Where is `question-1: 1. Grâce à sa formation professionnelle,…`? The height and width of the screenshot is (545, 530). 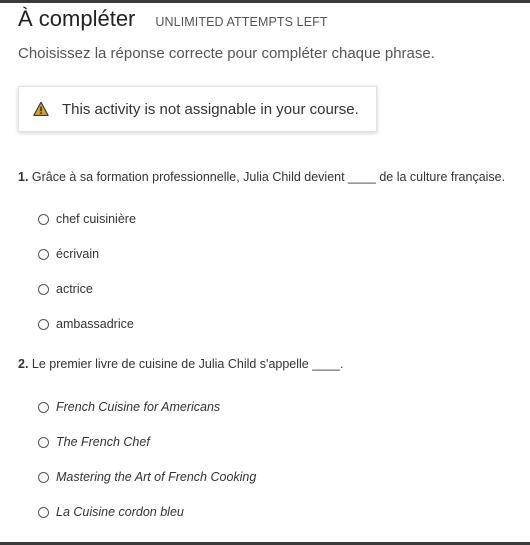 question-1: 1. Grâce à sa formation professionnelle,… is located at coordinates (261, 177).